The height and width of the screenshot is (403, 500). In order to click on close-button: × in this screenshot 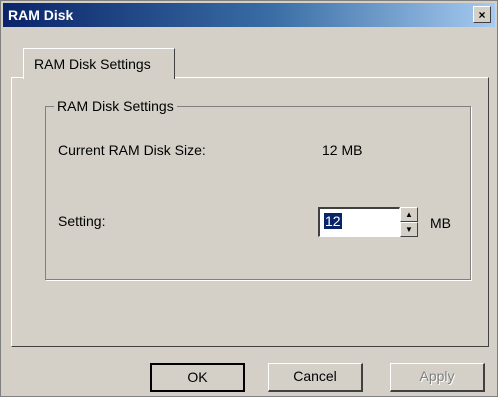, I will do `click(482, 14)`.